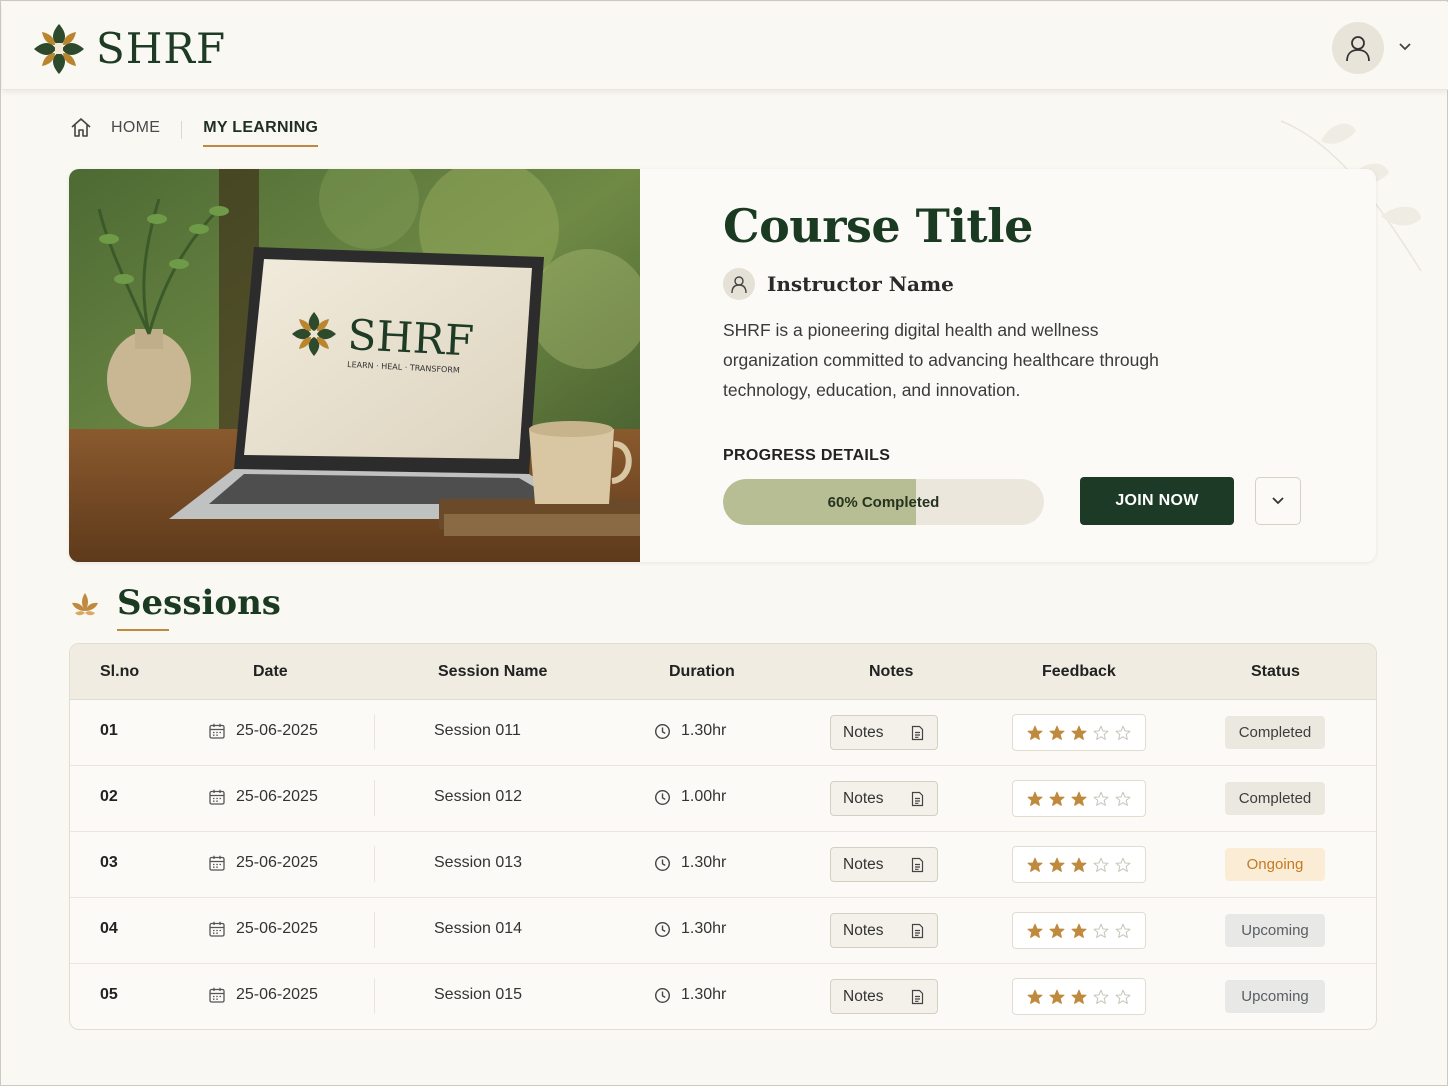  I want to click on progress-bar: 60% Completed, so click(883, 502).